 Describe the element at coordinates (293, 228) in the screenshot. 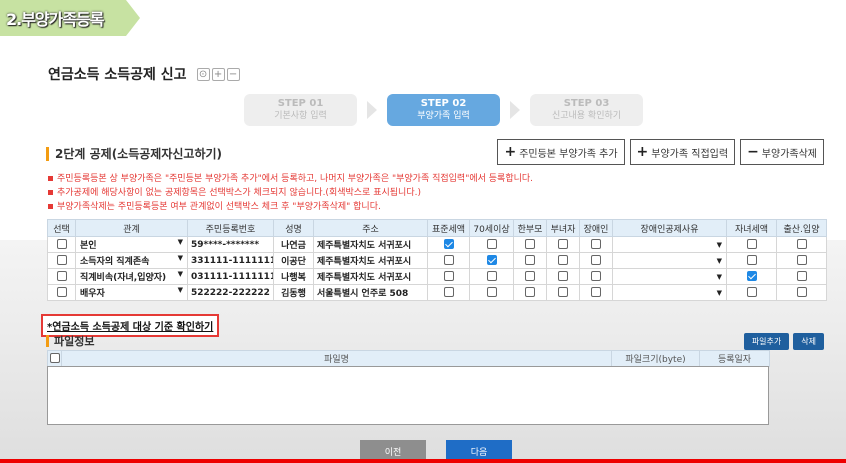

I see `col-header: 성명` at that location.